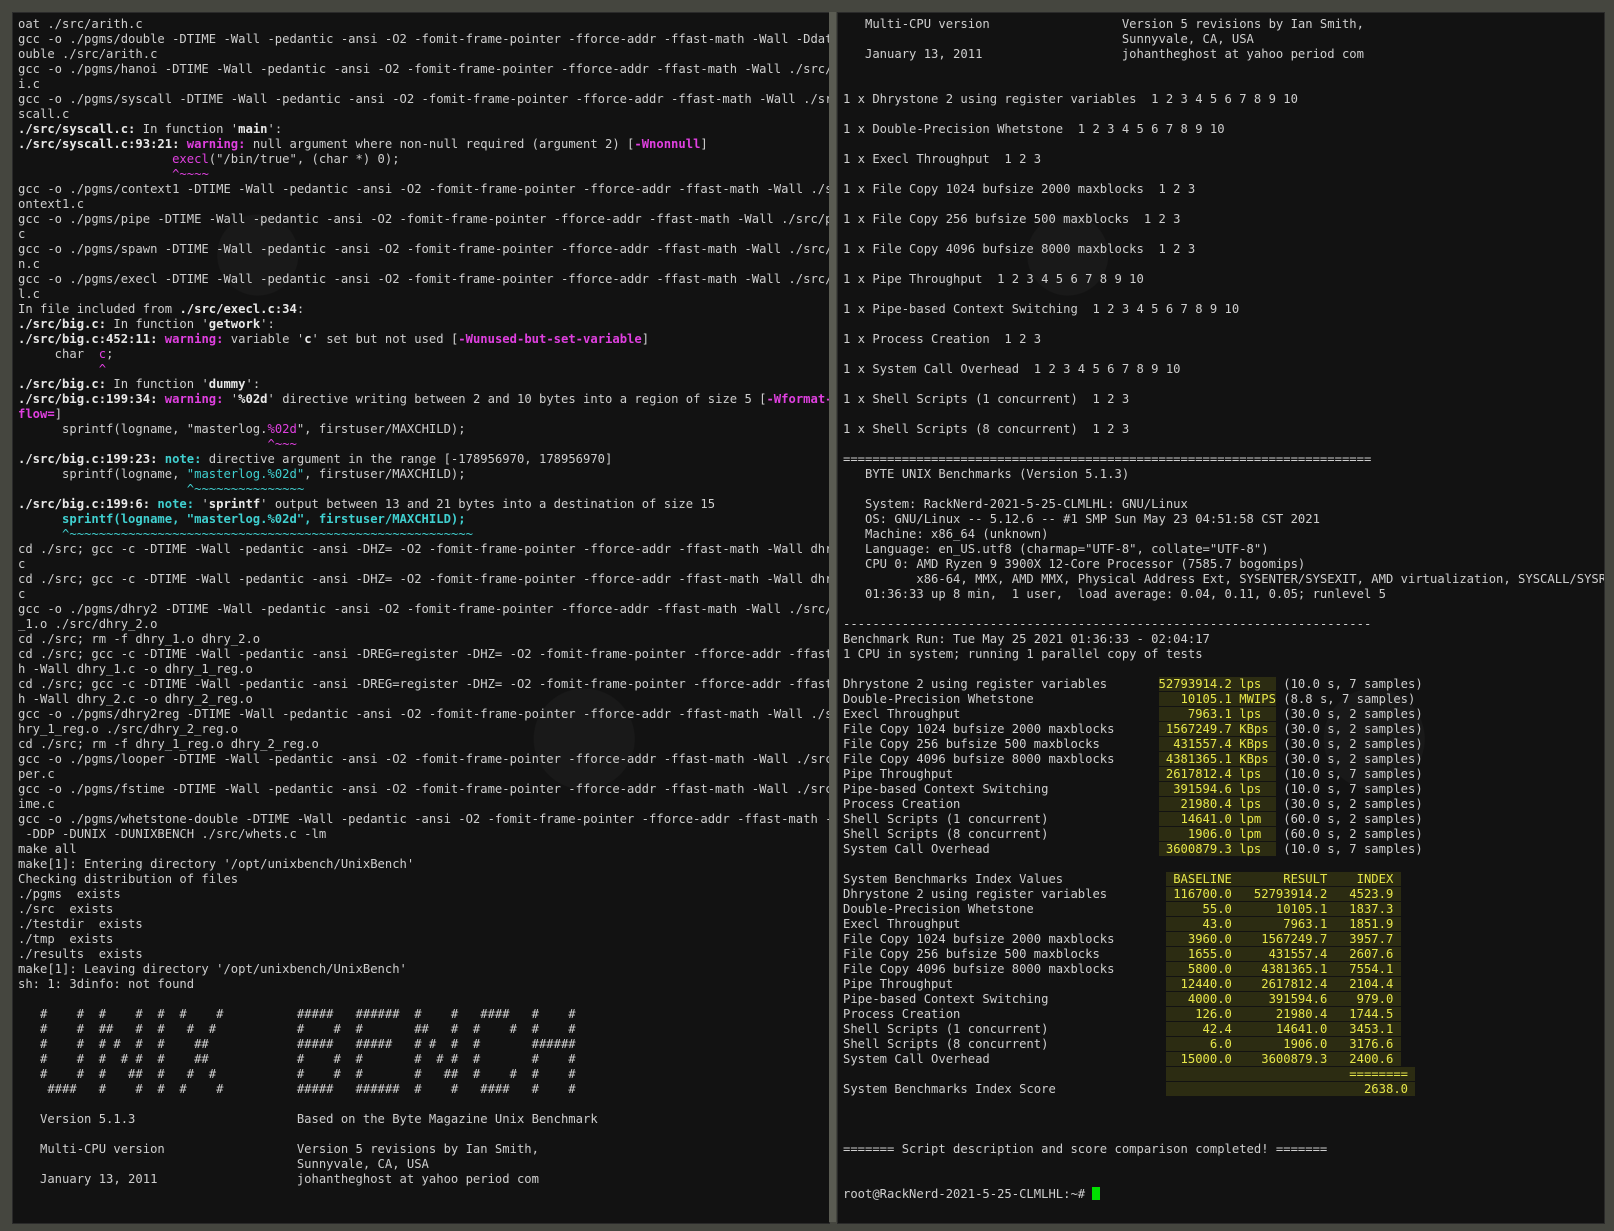 The height and width of the screenshot is (1231, 1614). I want to click on terminal-text: ./testdir exists, so click(80, 924).